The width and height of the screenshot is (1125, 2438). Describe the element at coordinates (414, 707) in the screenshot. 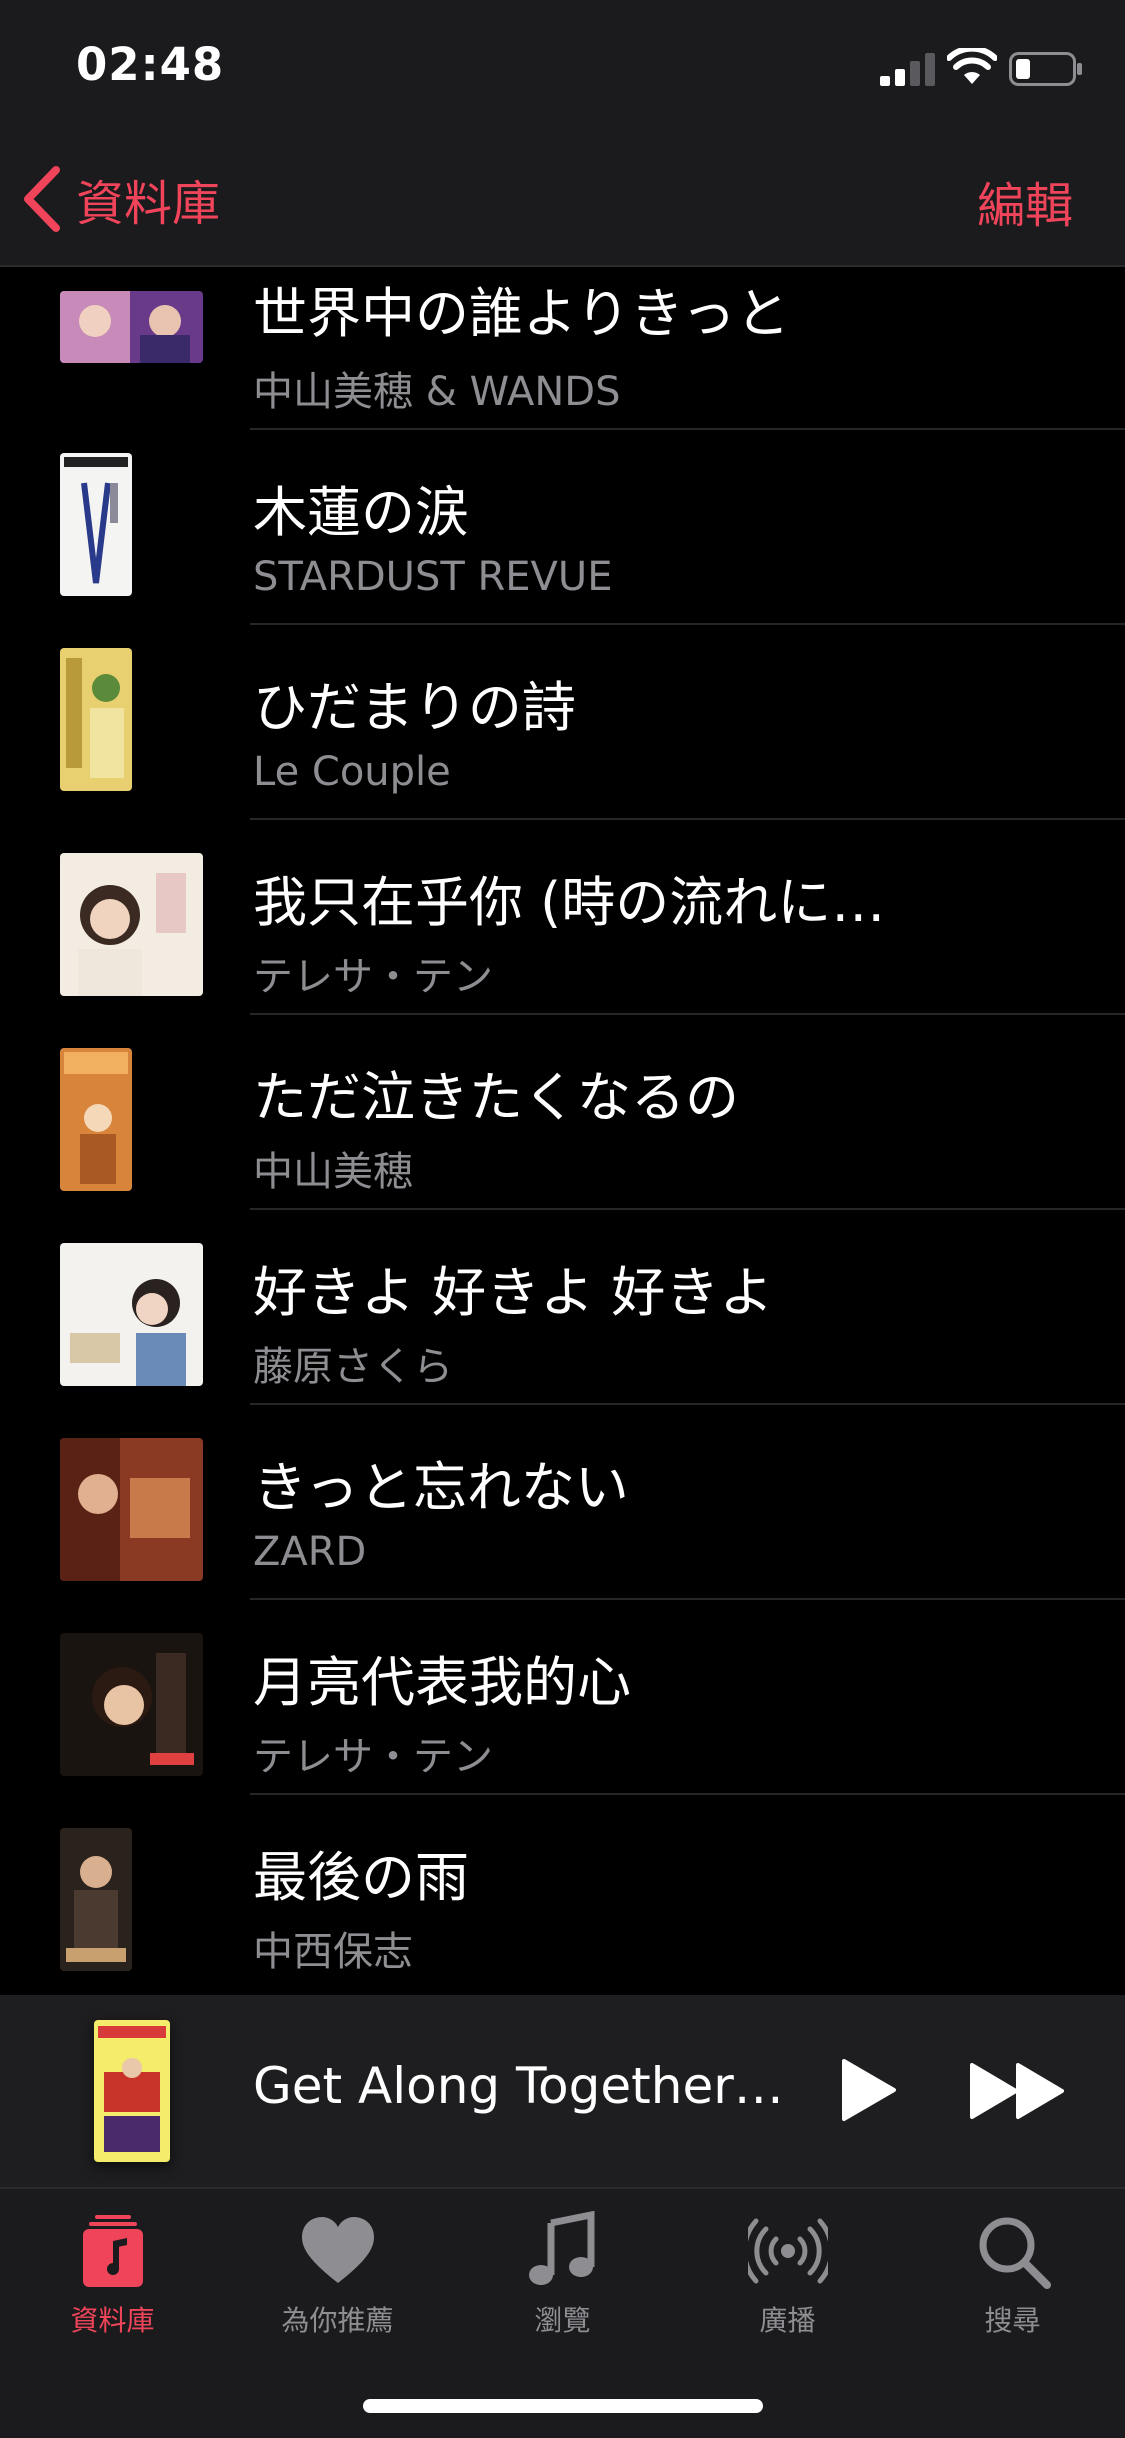

I see `song-title: ひだまりの詩` at that location.